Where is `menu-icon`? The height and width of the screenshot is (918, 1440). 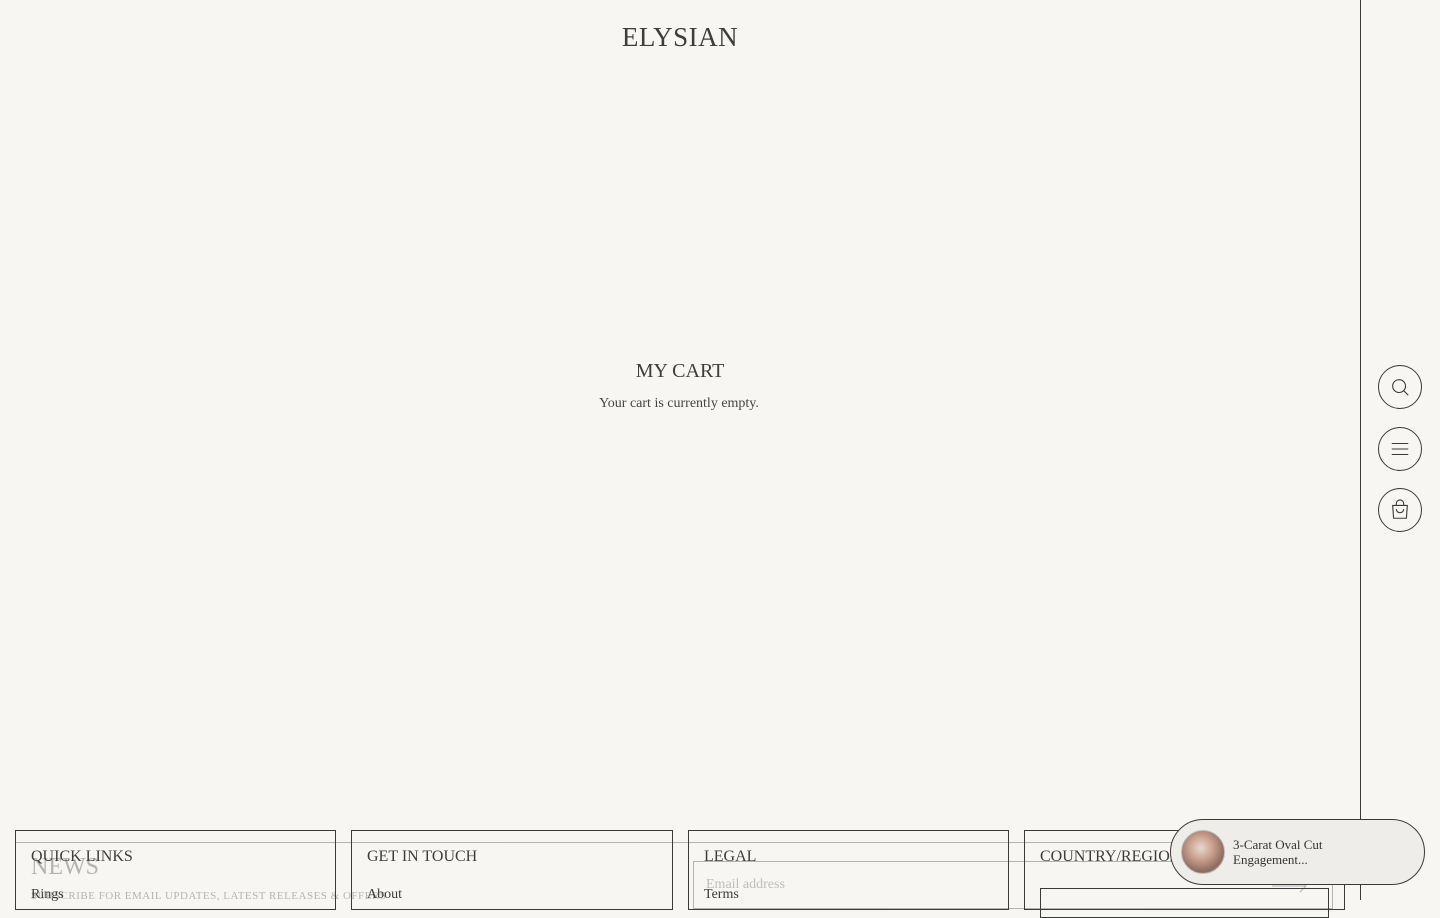
menu-icon is located at coordinates (1400, 449).